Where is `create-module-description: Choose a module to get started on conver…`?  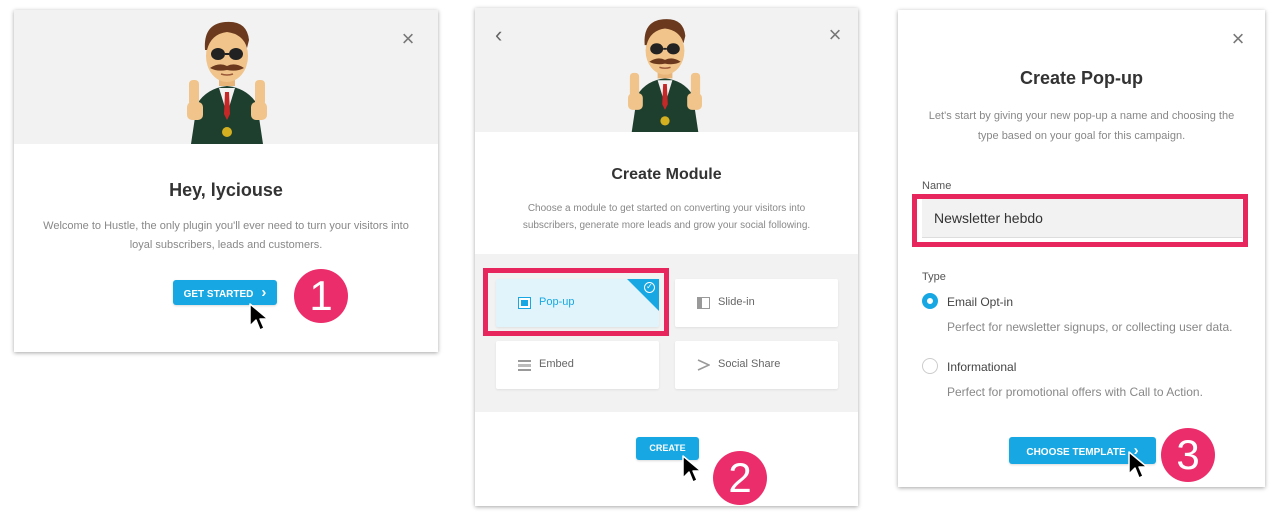
create-module-description: Choose a module to get started on conver… is located at coordinates (666, 217).